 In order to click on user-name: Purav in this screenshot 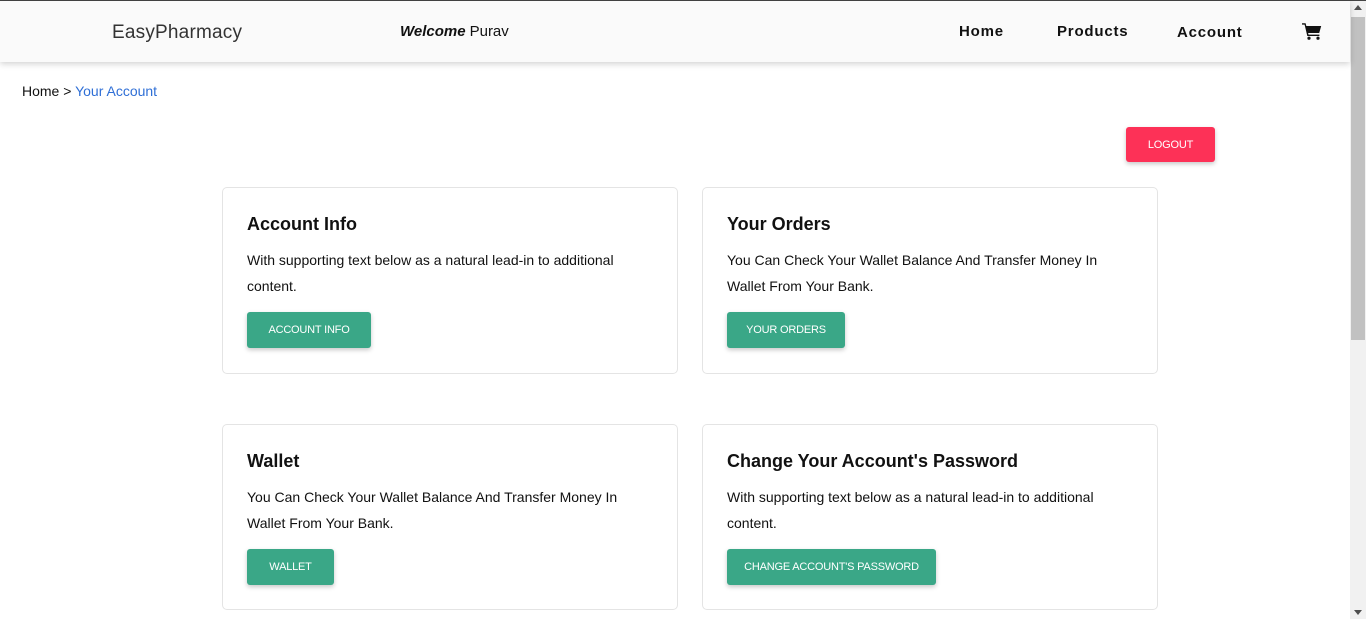, I will do `click(489, 31)`.